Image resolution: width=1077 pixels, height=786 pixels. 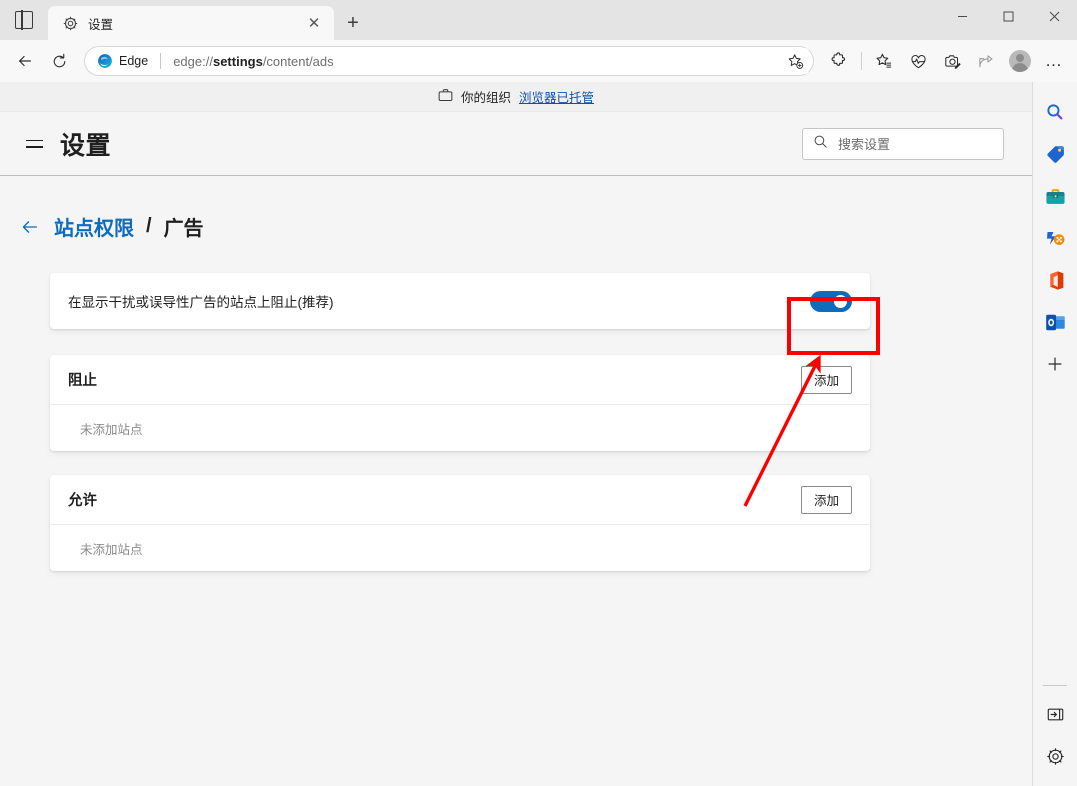 I want to click on sidebar-item-shopping, so click(x=1055, y=154).